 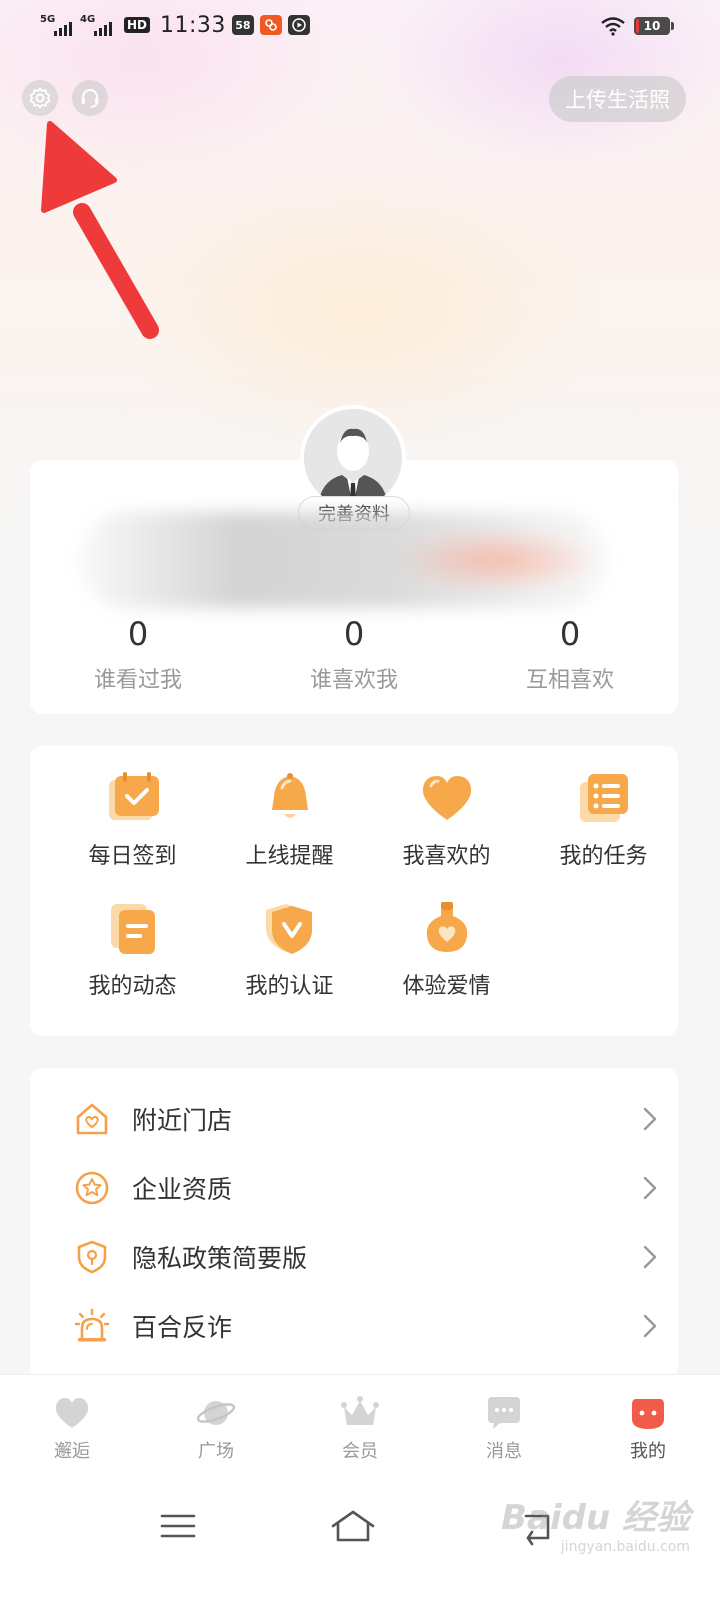 I want to click on blurred-username, so click(x=343, y=560).